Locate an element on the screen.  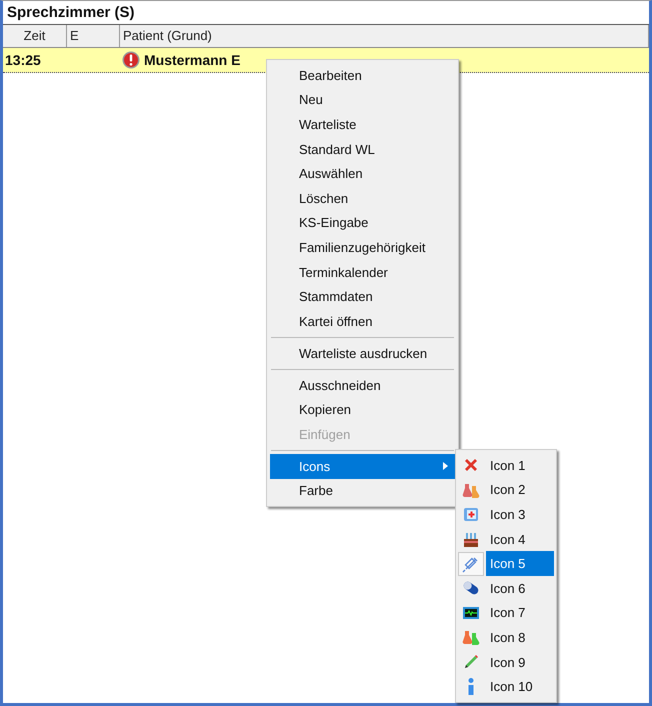
patient-cell: Mustermann E is located at coordinates (192, 60).